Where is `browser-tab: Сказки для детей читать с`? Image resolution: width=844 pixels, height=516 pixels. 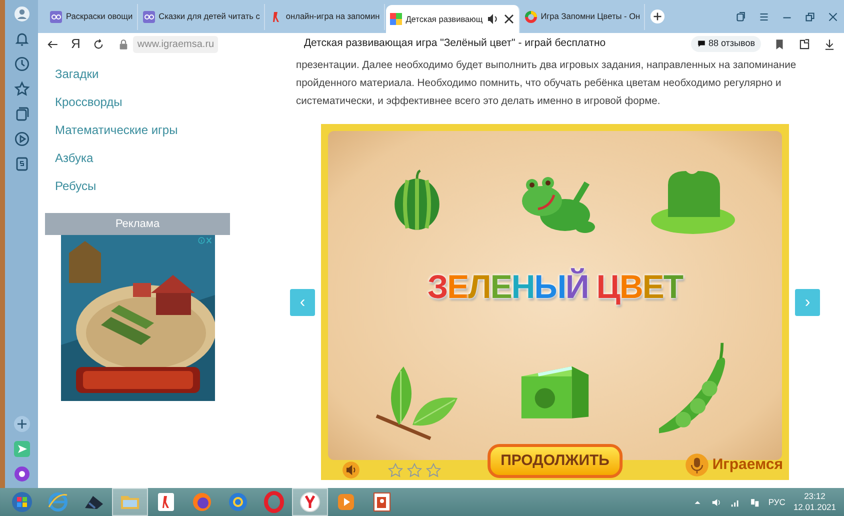
browser-tab: Сказки для детей читать с is located at coordinates (201, 17).